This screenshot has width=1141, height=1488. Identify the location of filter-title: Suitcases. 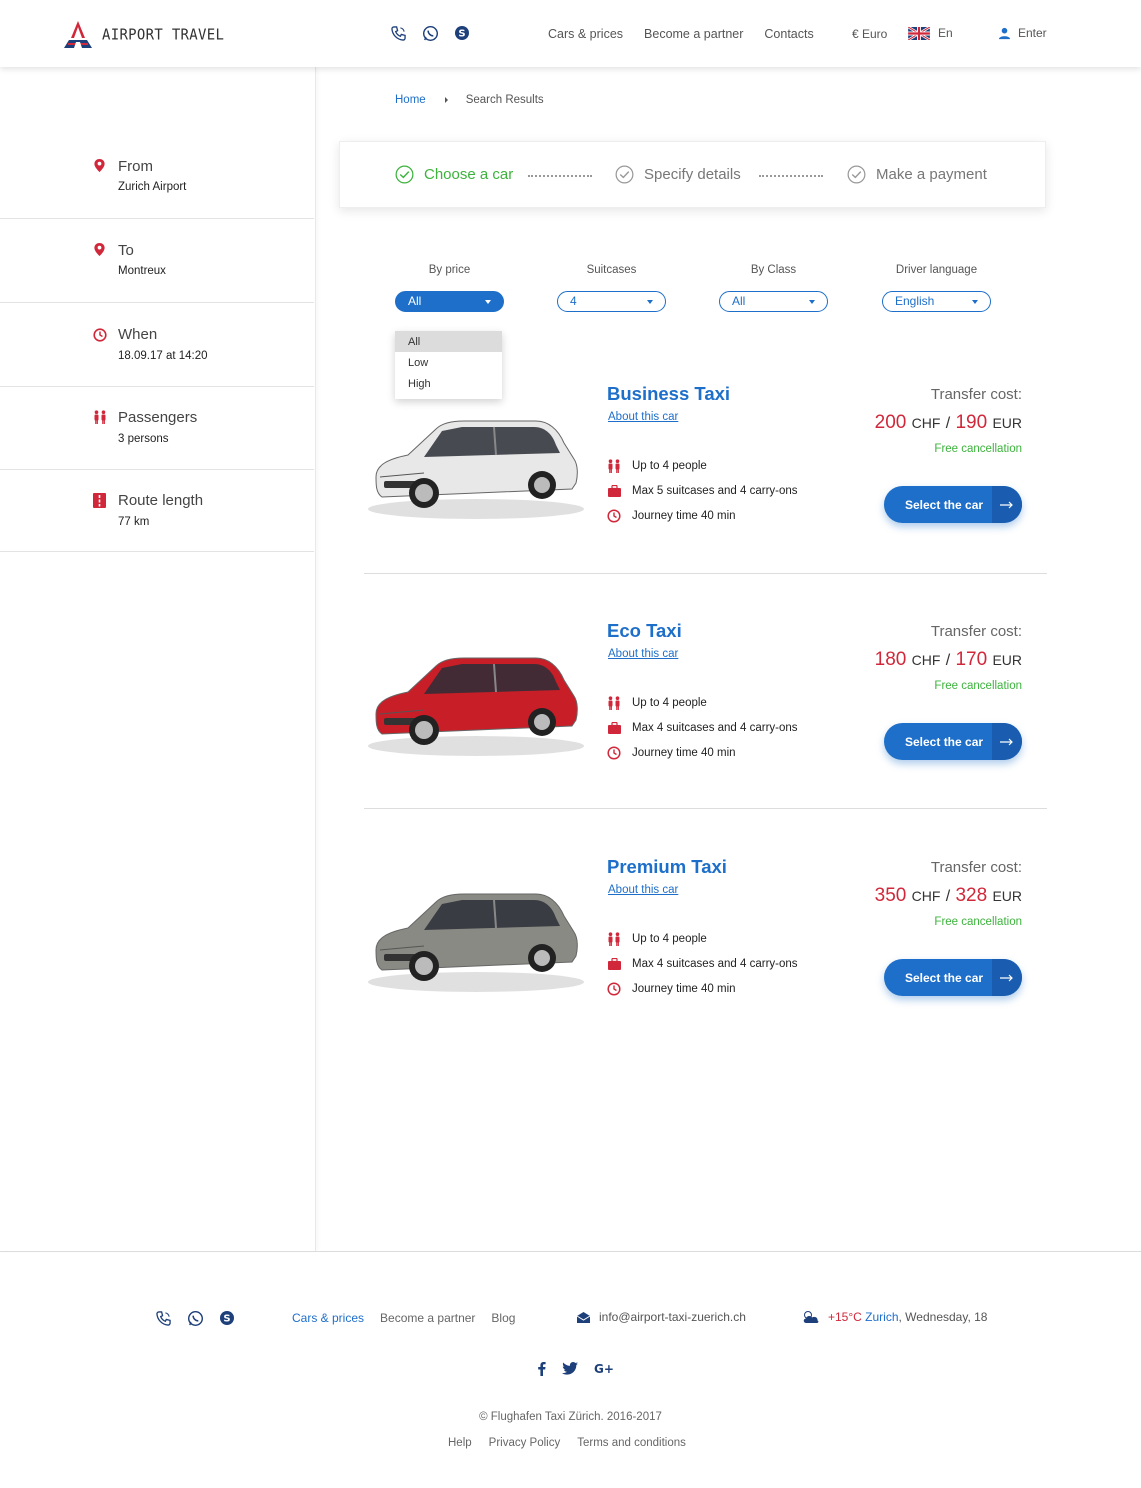
(611, 270).